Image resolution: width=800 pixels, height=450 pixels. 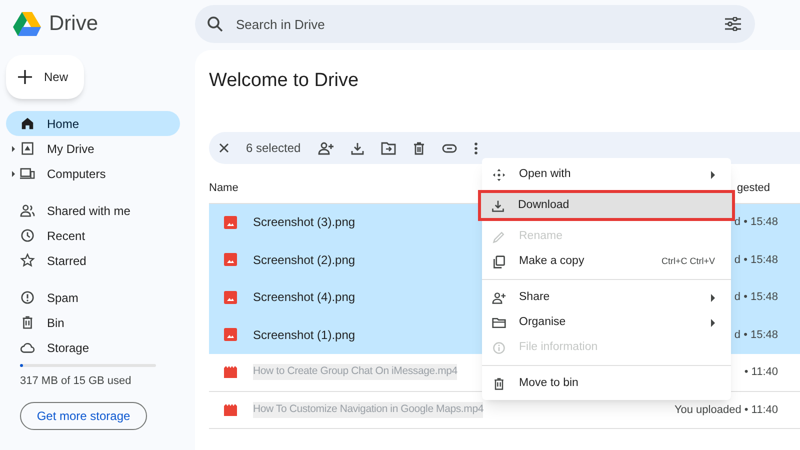 I want to click on file-name: Screenshot (1).png, so click(x=304, y=335).